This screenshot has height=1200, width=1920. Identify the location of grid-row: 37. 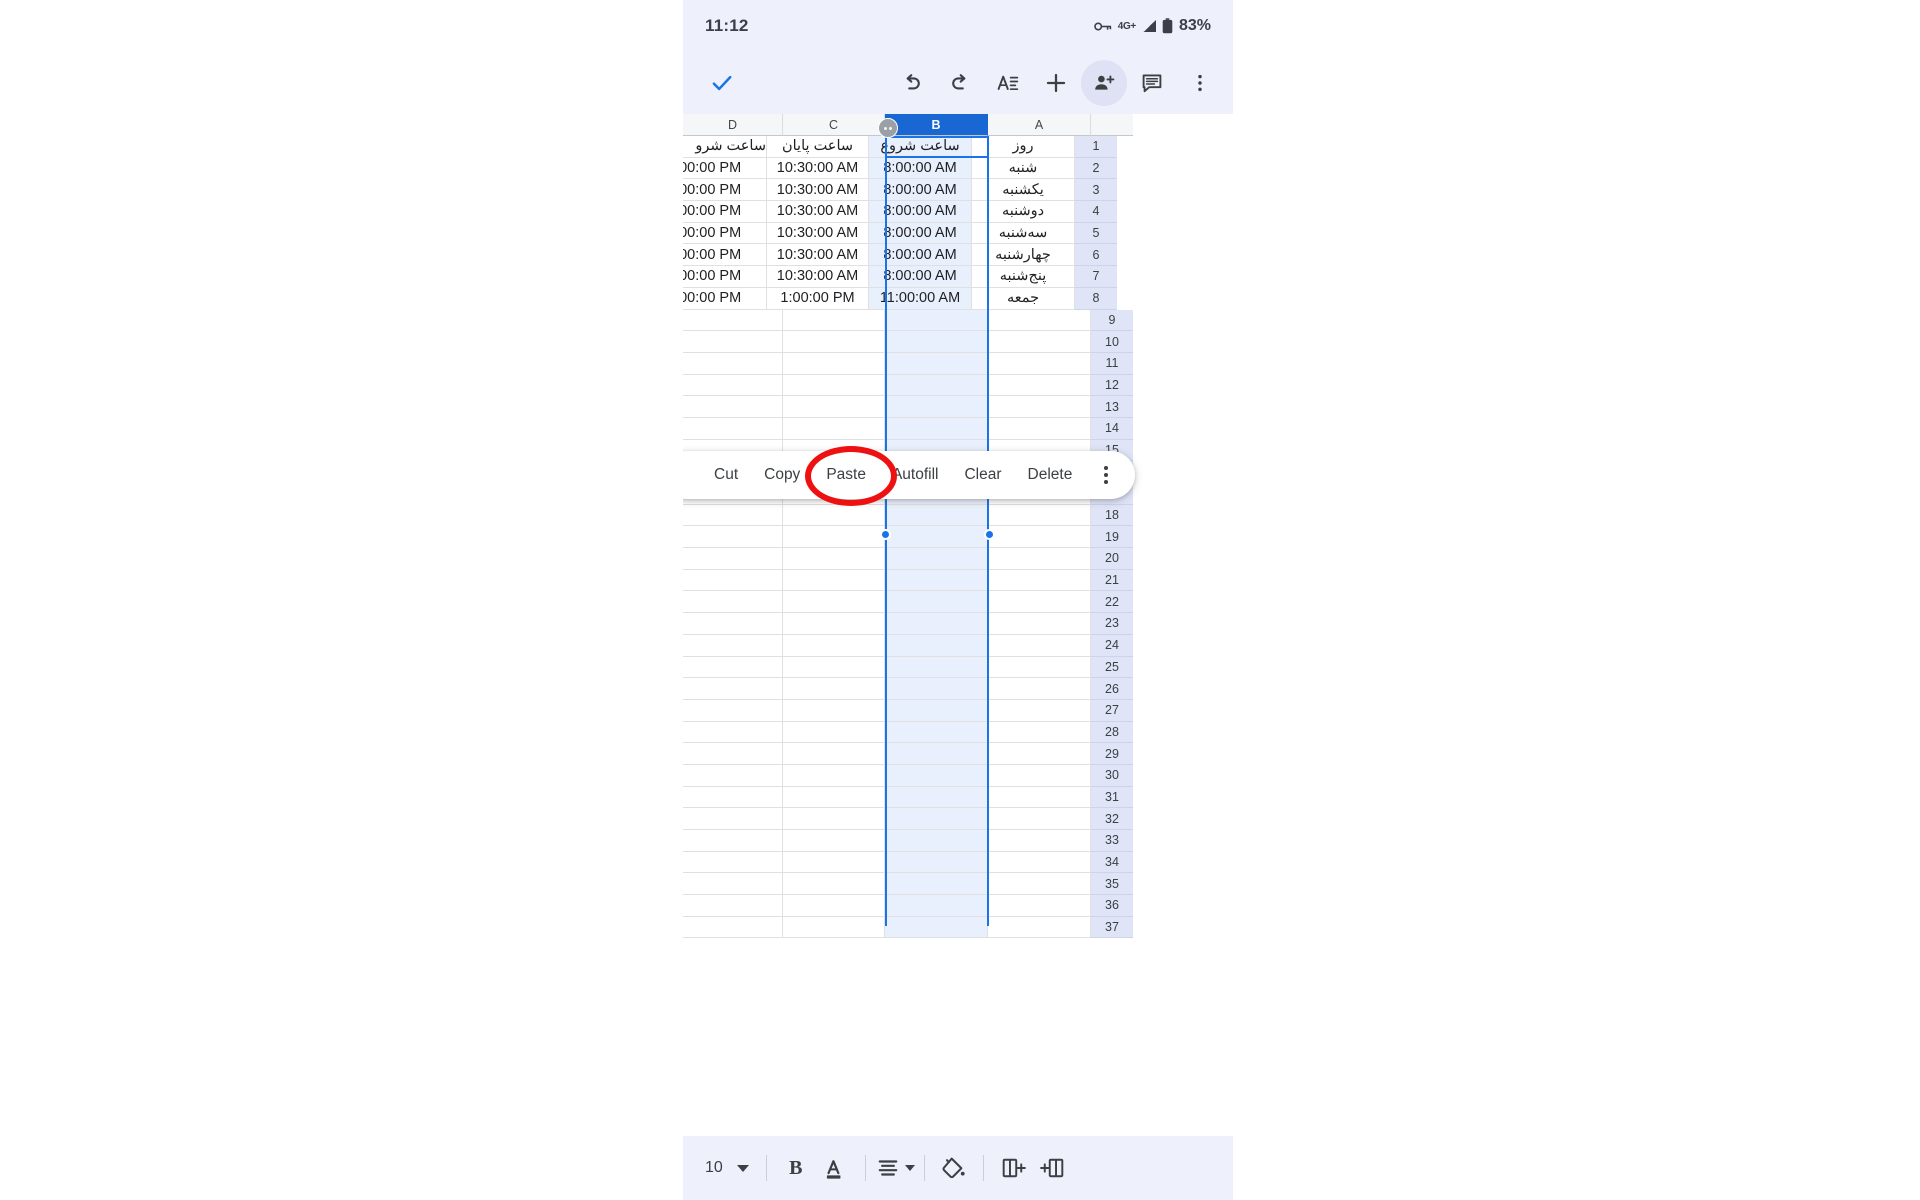
(958, 927).